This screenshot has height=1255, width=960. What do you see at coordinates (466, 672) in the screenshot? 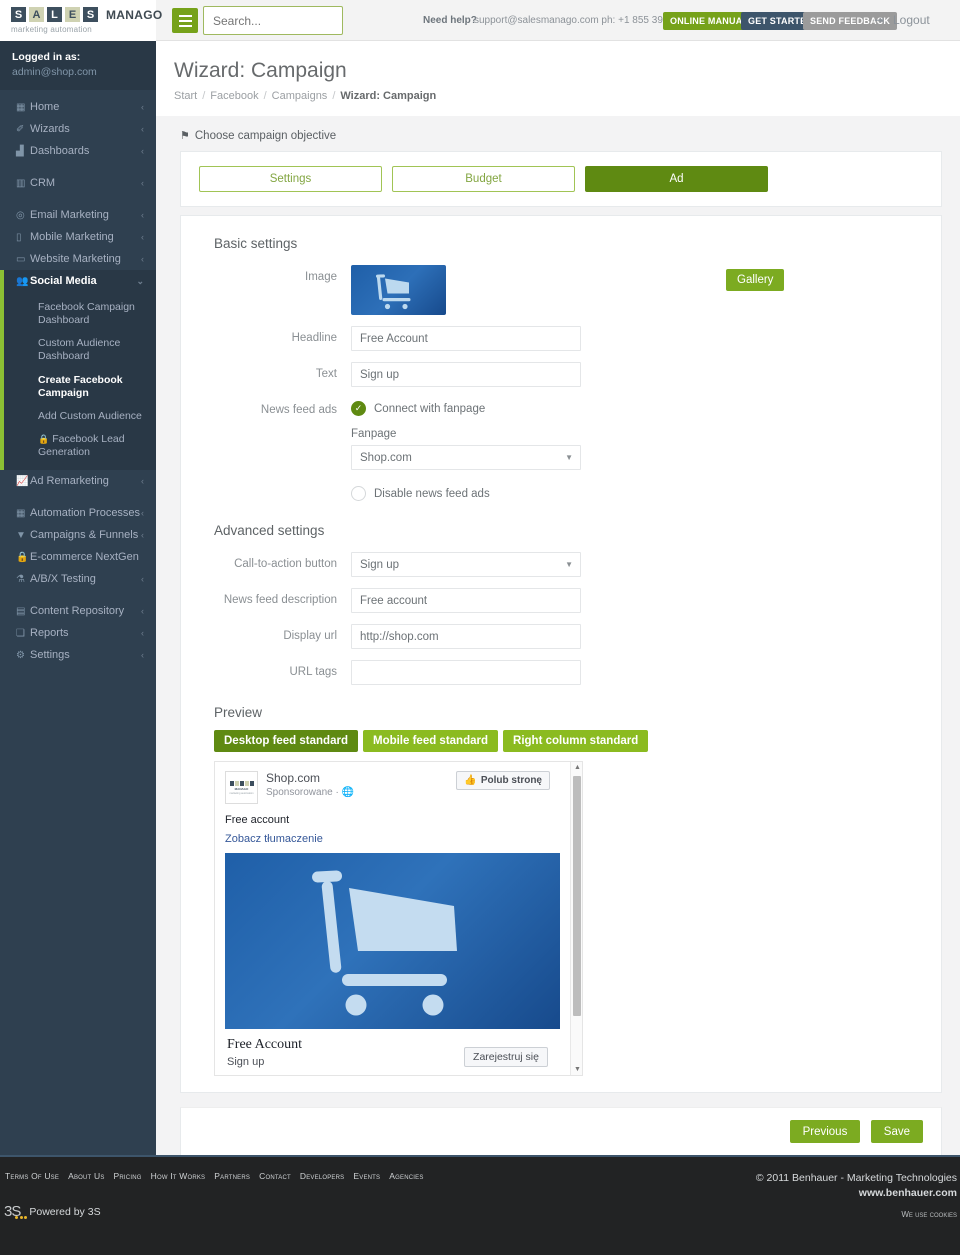
I see `url-tags-input` at bounding box center [466, 672].